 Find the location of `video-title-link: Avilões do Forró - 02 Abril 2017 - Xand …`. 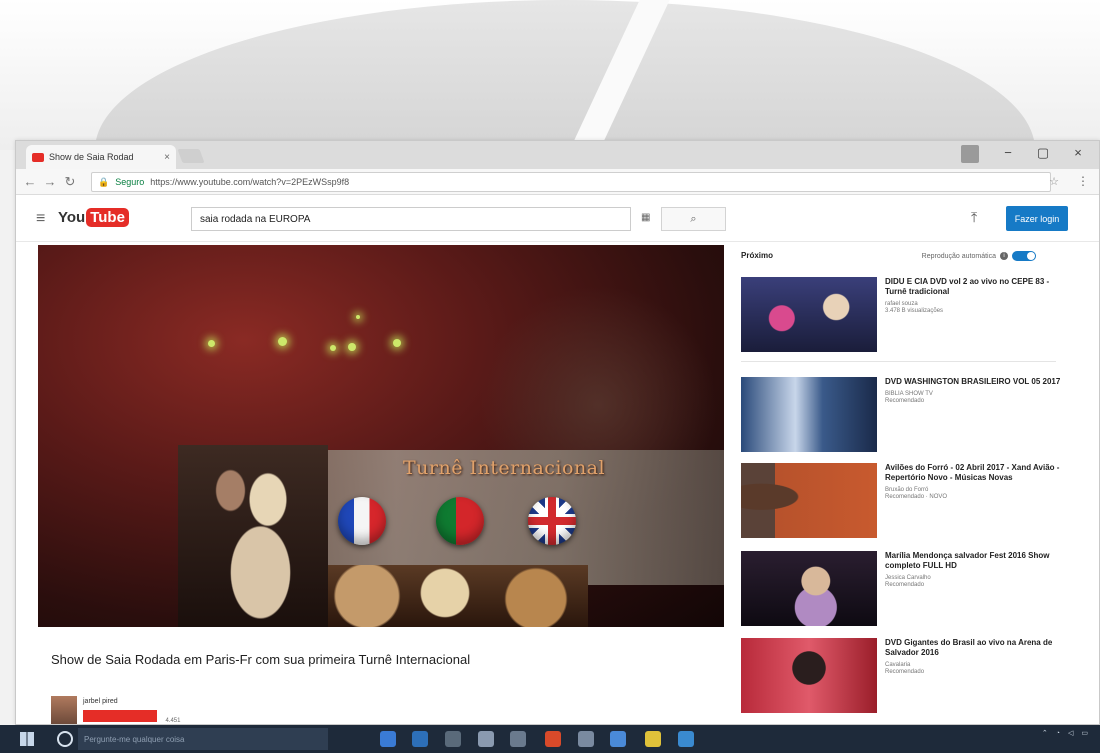

video-title-link: Avilões do Forró - 02 Abril 2017 - Xand … is located at coordinates (973, 473).